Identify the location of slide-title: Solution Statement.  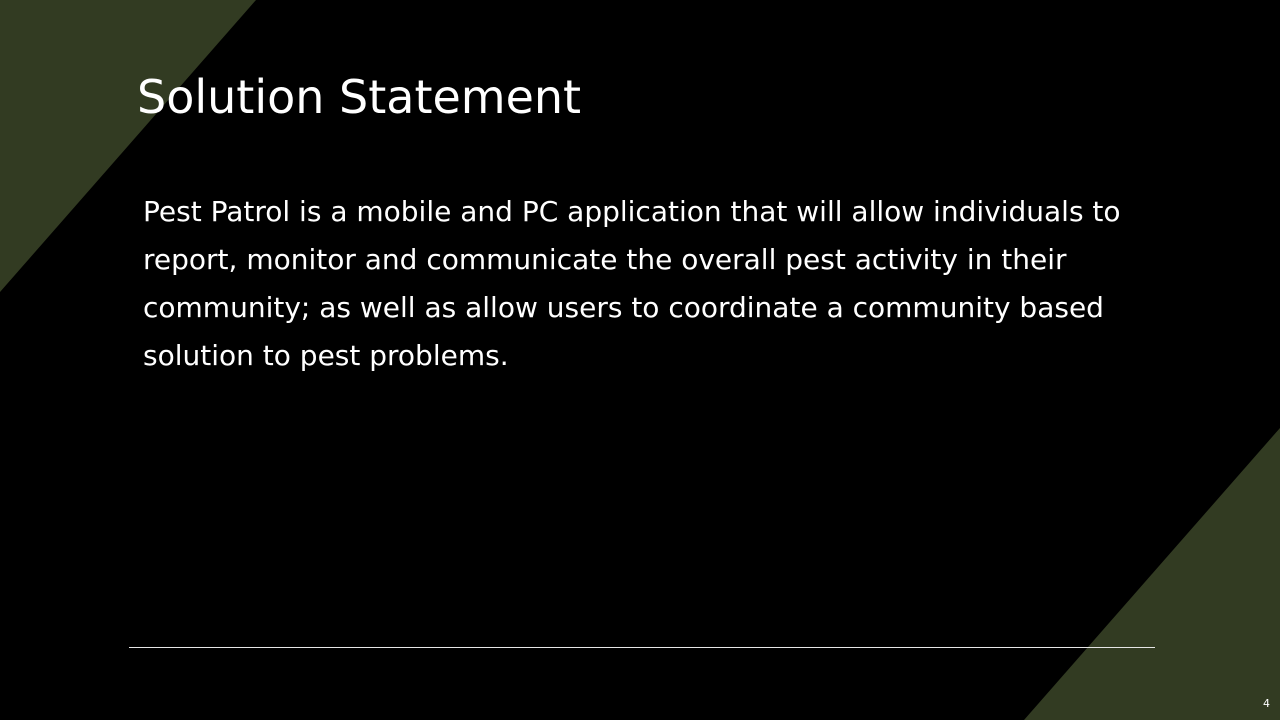
(359, 97).